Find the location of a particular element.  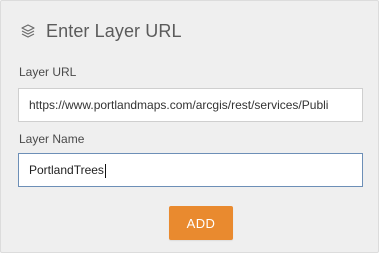

layer-name-value: PortlandTrees is located at coordinates (66, 170).